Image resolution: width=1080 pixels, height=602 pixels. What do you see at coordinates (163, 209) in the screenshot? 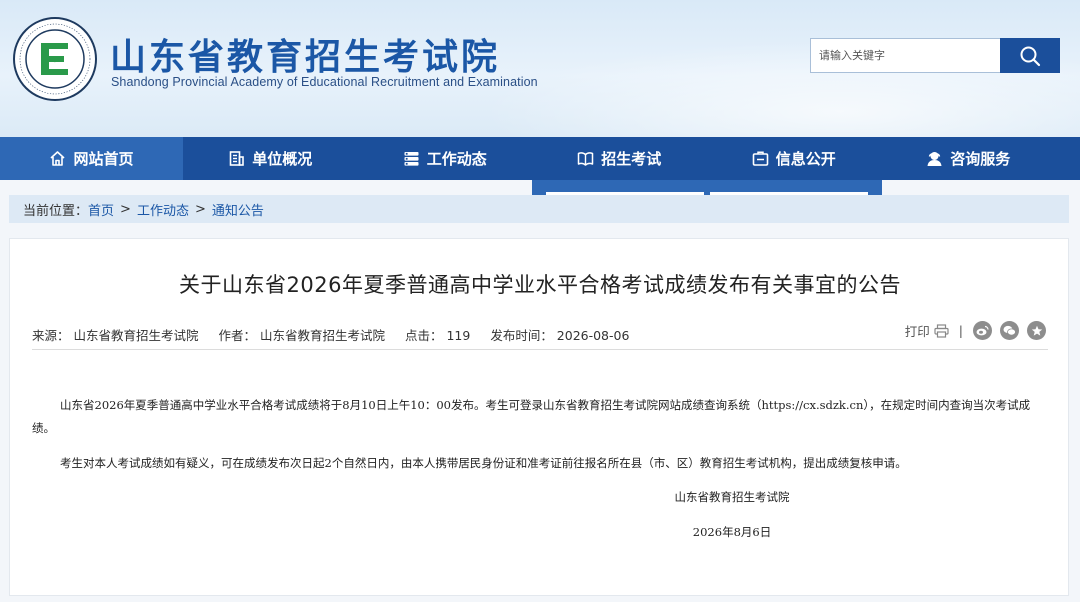
I see `breadcrumb-link-news: 工作动态` at bounding box center [163, 209].